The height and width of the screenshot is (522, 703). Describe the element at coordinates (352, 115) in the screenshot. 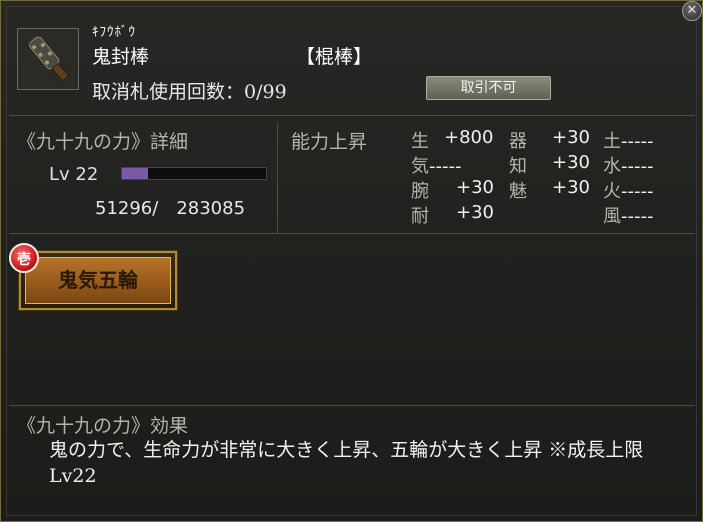

I see `header-divider` at that location.